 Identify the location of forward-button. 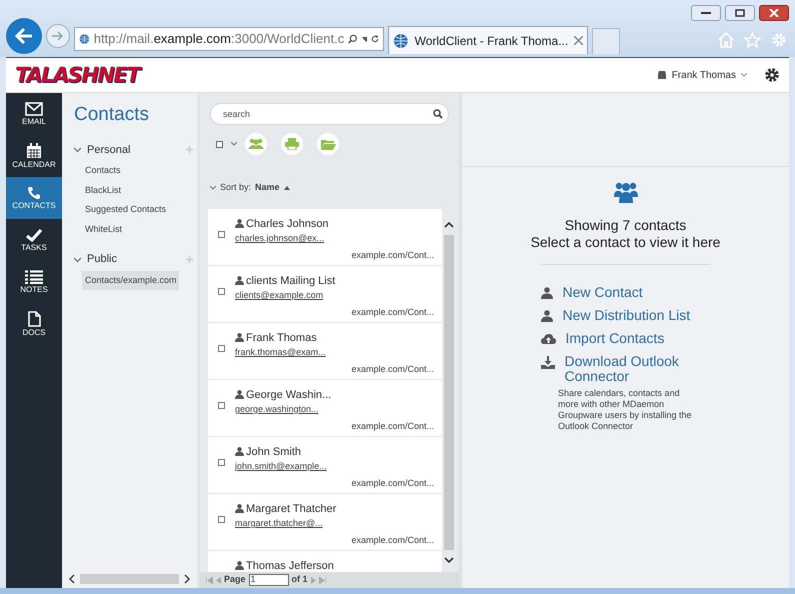
(58, 36).